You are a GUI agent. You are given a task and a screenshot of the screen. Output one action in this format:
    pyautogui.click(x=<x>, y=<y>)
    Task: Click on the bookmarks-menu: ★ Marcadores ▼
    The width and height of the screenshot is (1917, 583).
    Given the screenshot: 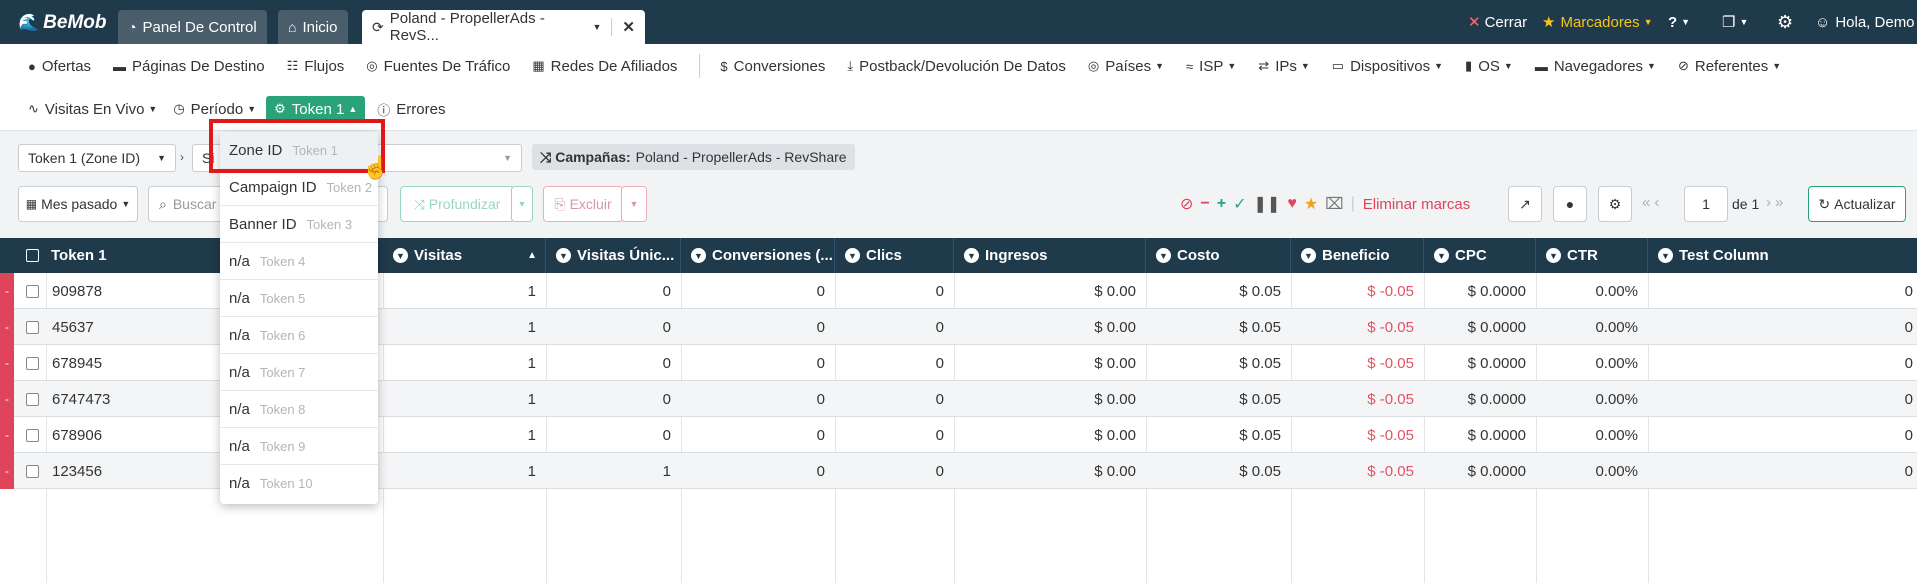 What is the action you would take?
    pyautogui.click(x=1597, y=22)
    